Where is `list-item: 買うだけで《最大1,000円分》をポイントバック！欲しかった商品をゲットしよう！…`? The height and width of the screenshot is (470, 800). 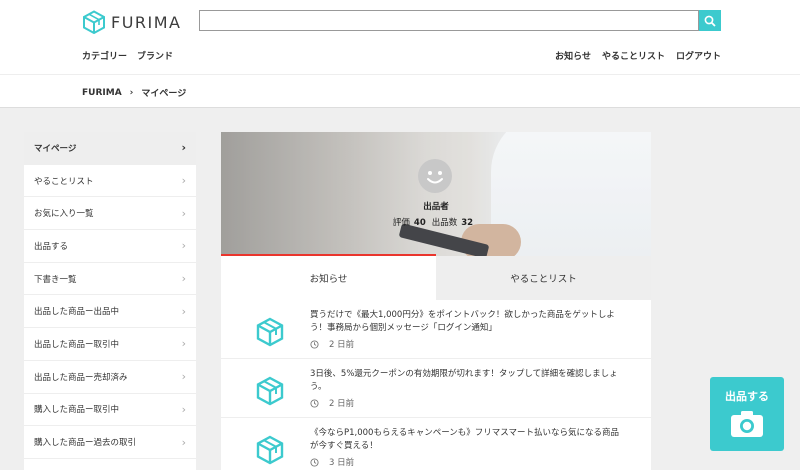 list-item: 買うだけで《最大1,000円分》をポイントバック！欲しかった商品をゲットしよう！… is located at coordinates (436, 329).